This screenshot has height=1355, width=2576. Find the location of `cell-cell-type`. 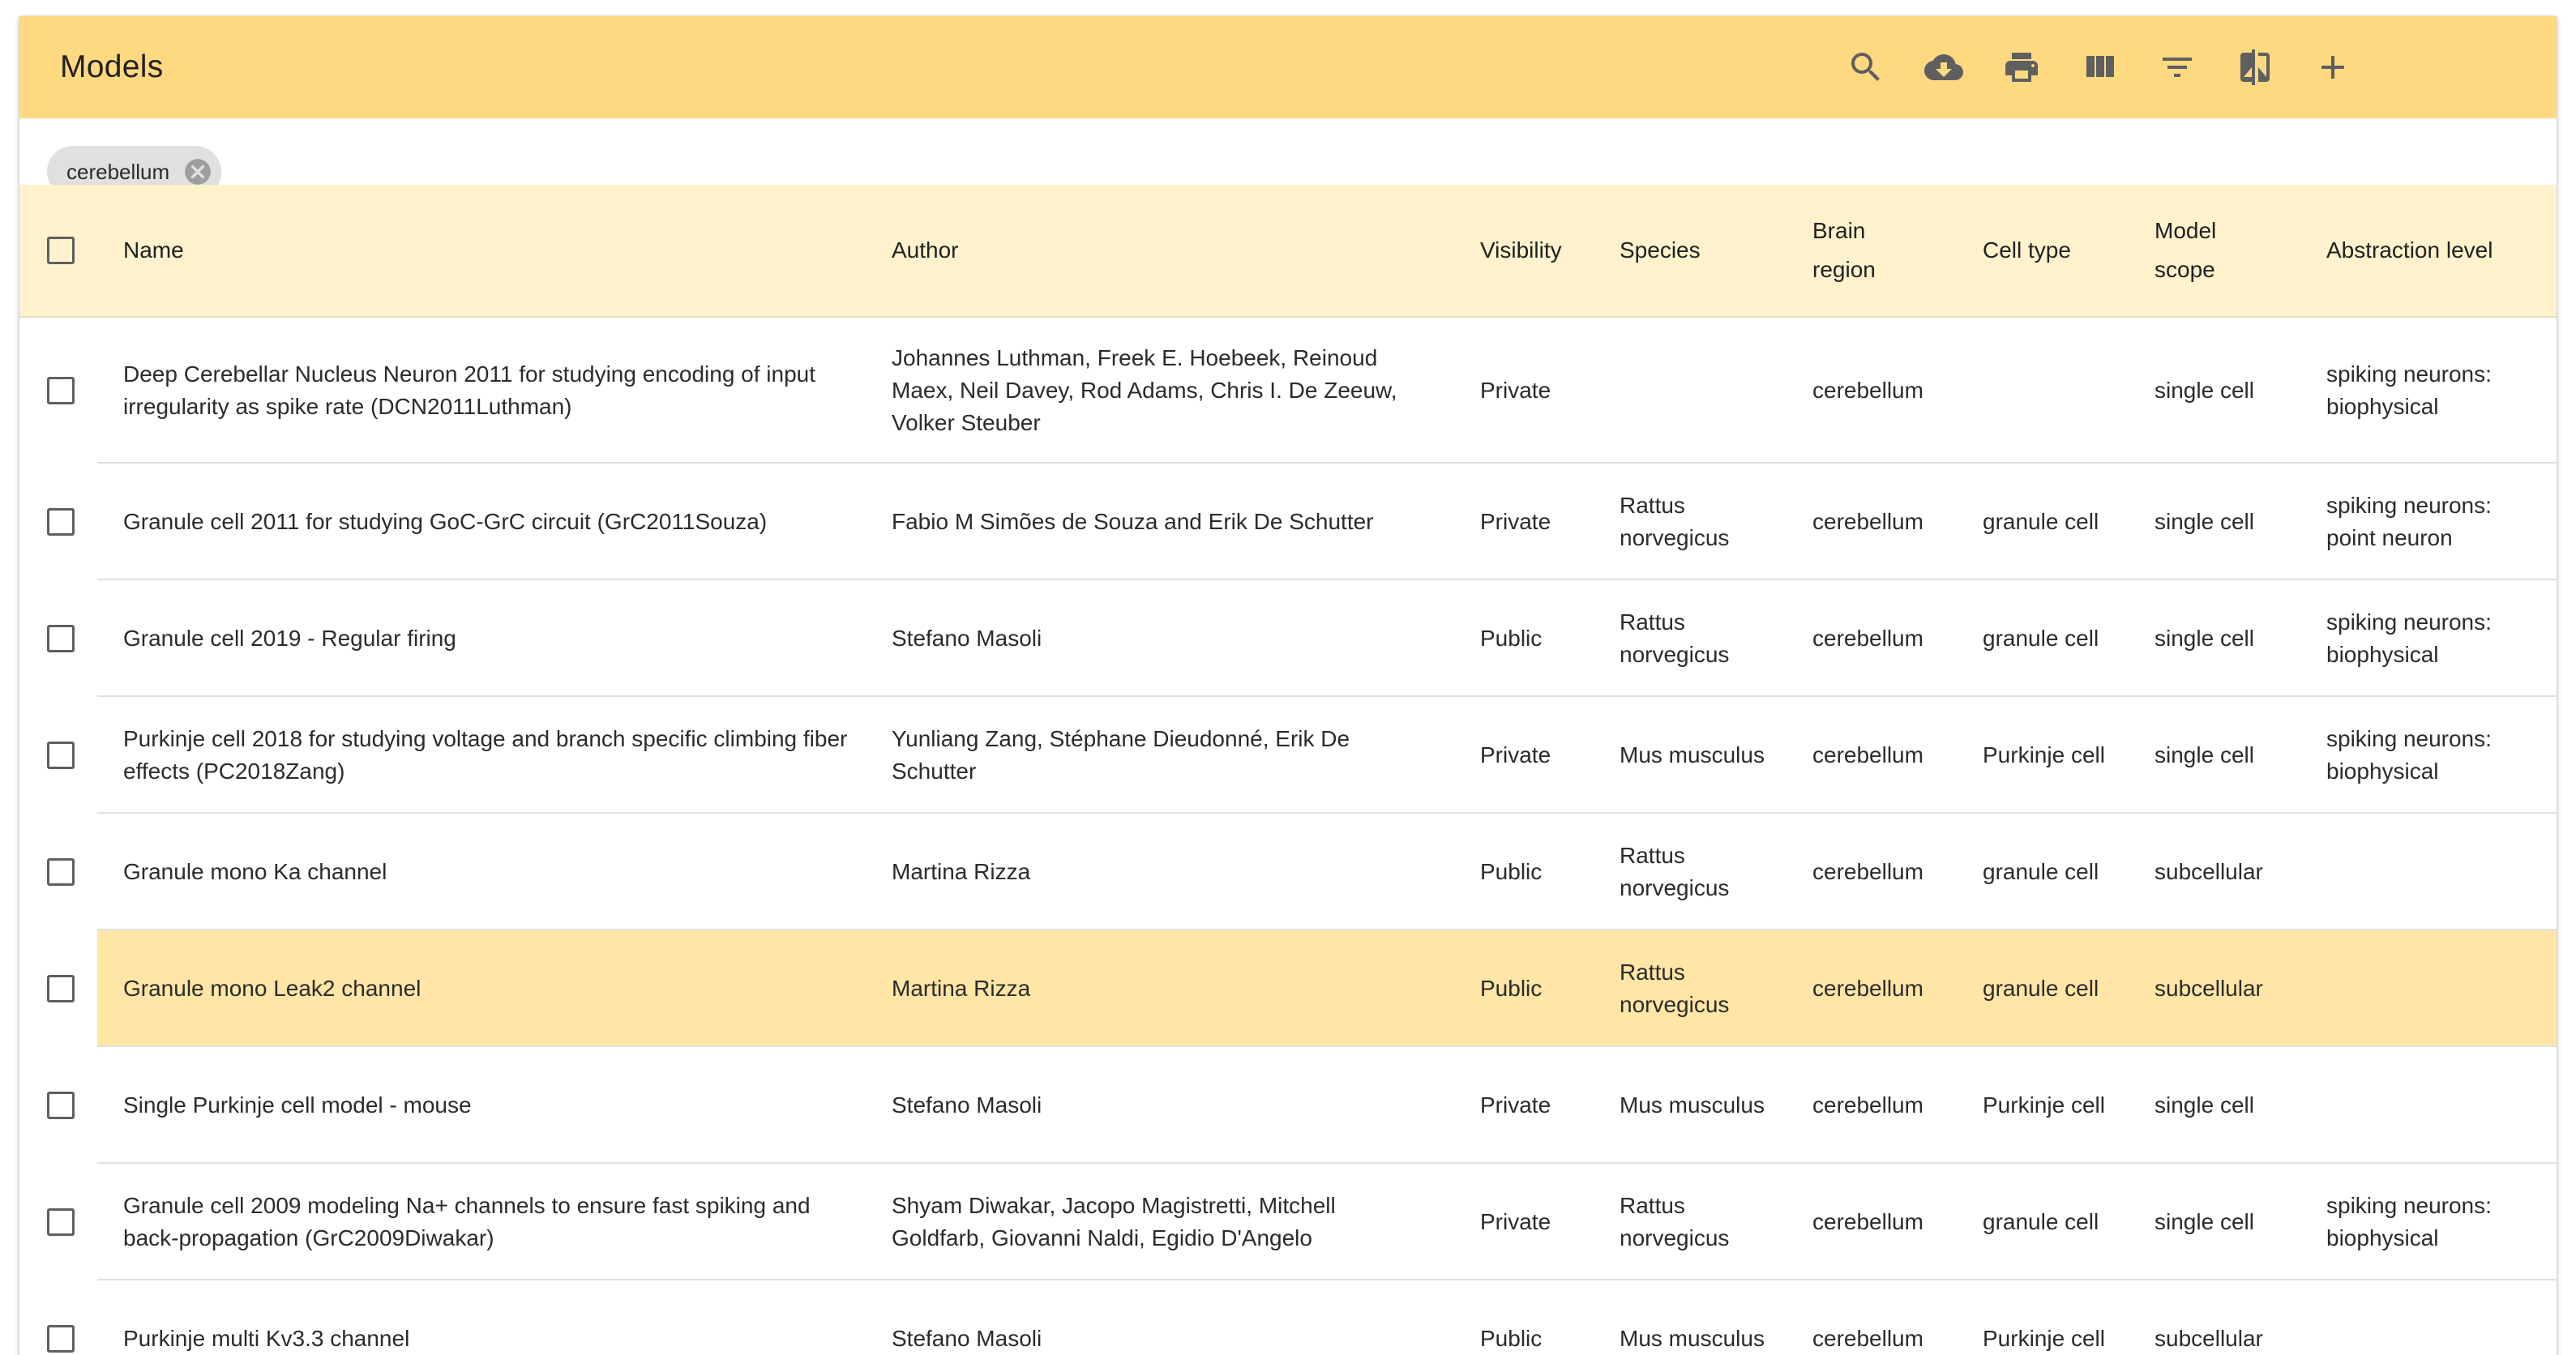

cell-cell-type is located at coordinates (2064, 391).